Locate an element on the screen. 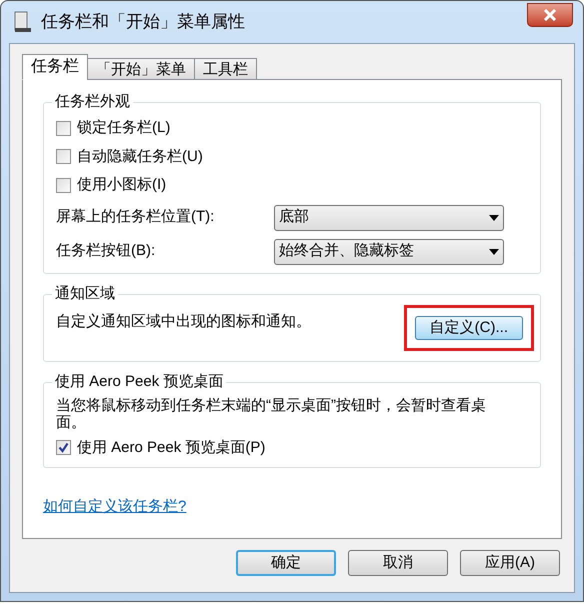  dialog-button: 应用(A) is located at coordinates (510, 563).